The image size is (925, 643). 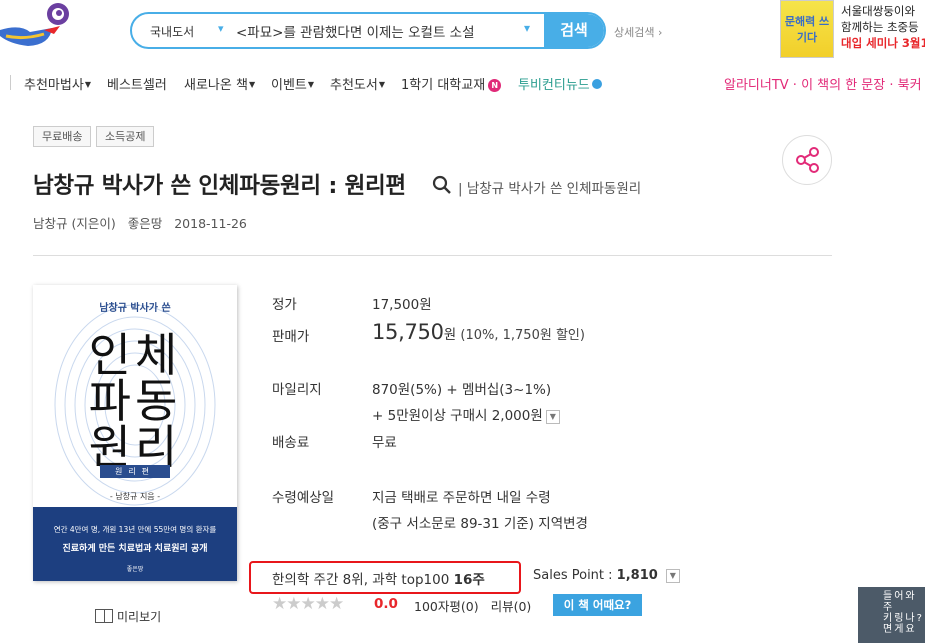 I want to click on star-rating: ★★★★★, so click(x=308, y=604).